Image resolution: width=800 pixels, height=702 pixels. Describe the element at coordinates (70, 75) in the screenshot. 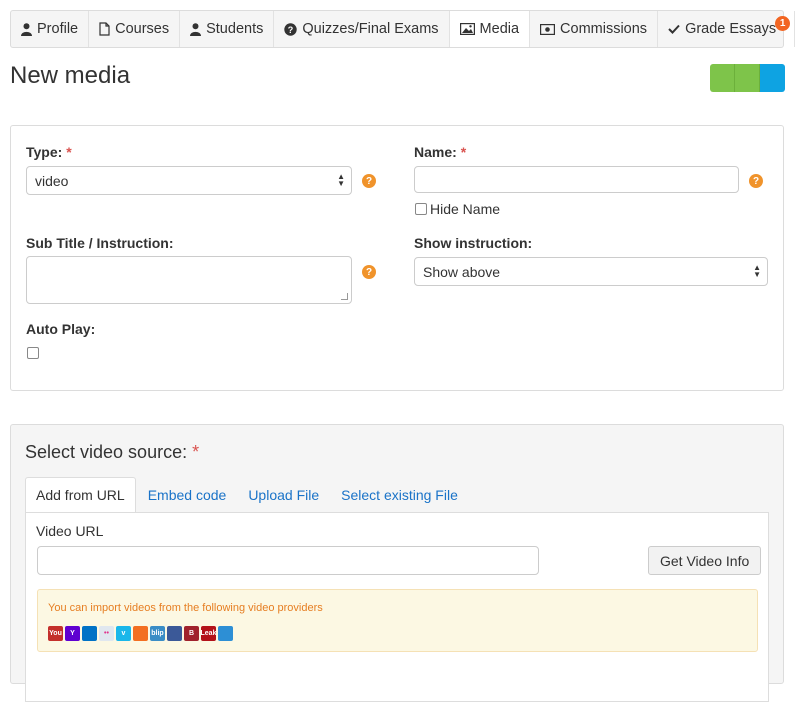

I see `page-title: New media` at that location.